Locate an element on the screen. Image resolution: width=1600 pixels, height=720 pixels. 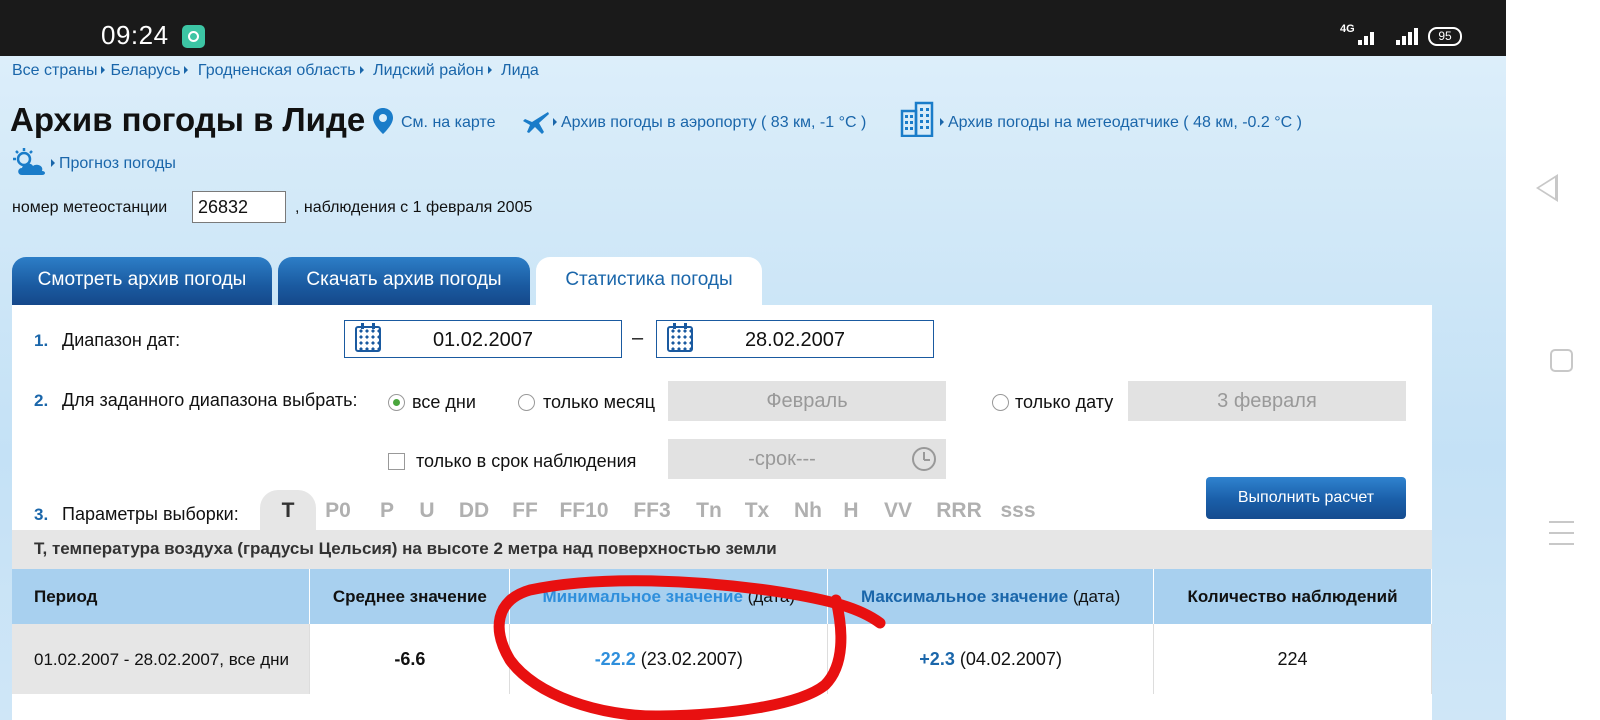
breadcrumb-region: Гродненская область is located at coordinates (277, 70).